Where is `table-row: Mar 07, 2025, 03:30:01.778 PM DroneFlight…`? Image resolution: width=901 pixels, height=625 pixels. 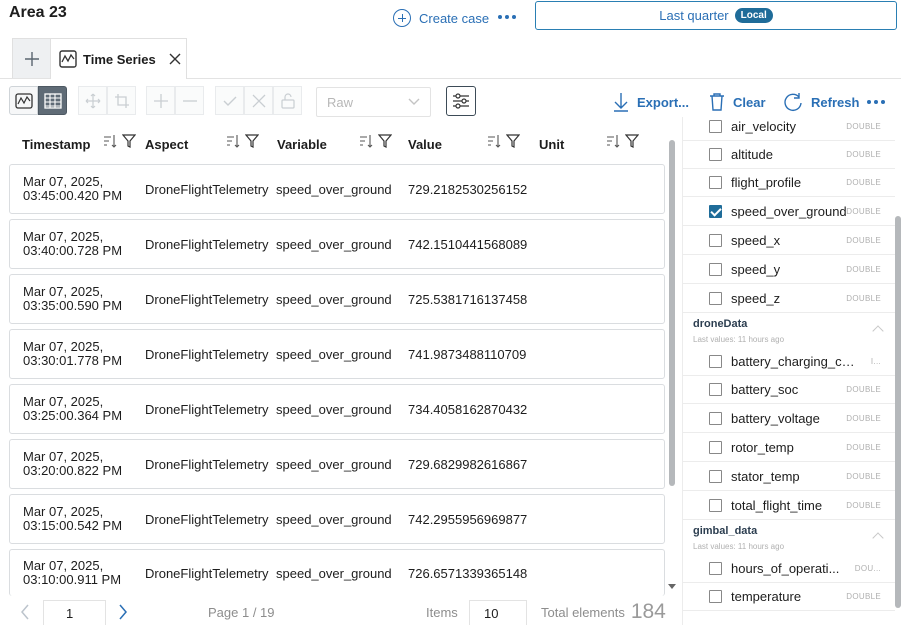 table-row: Mar 07, 2025, 03:30:01.778 PM DroneFlight… is located at coordinates (337, 354).